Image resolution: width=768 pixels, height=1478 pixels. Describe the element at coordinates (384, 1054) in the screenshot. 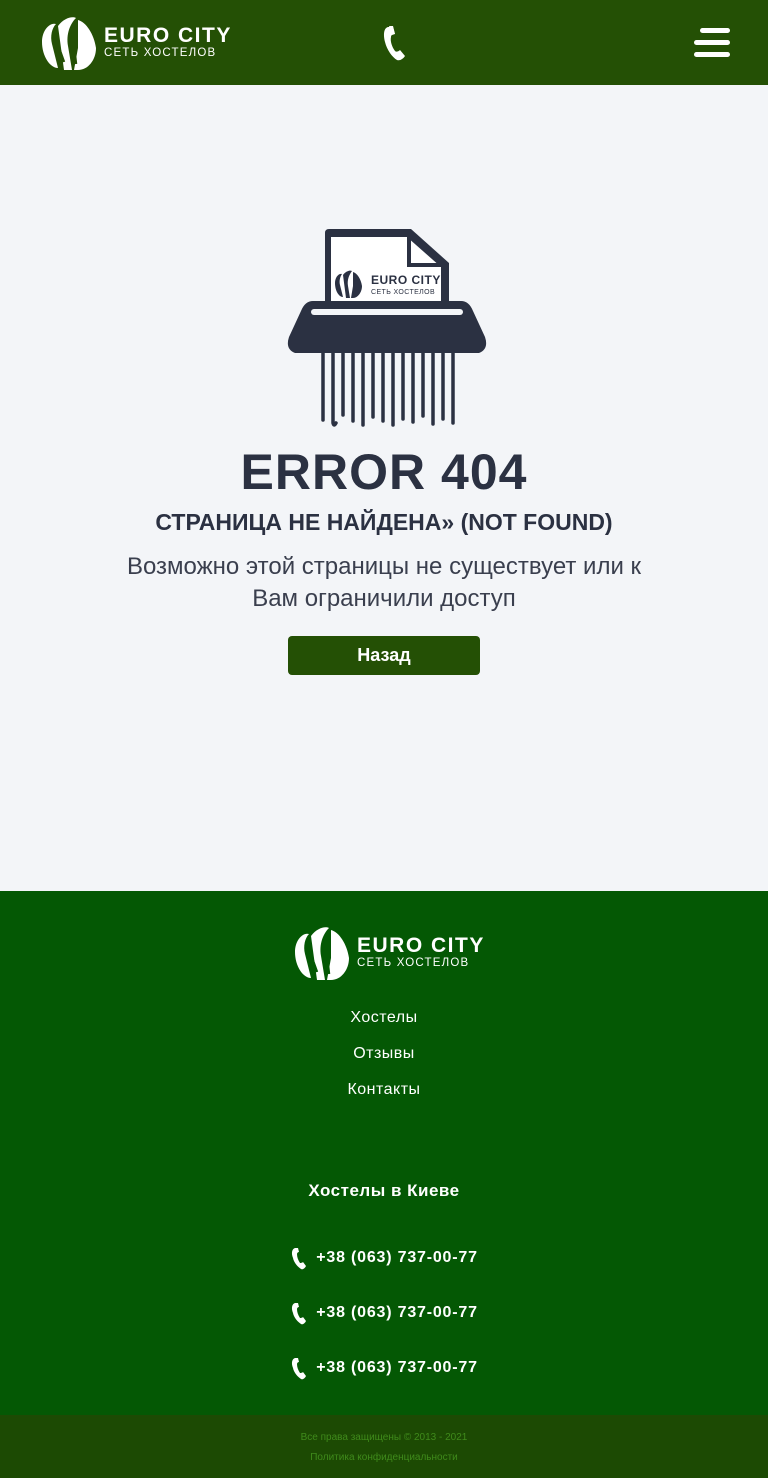

I see `footer-link-reviews: Отзывы` at that location.